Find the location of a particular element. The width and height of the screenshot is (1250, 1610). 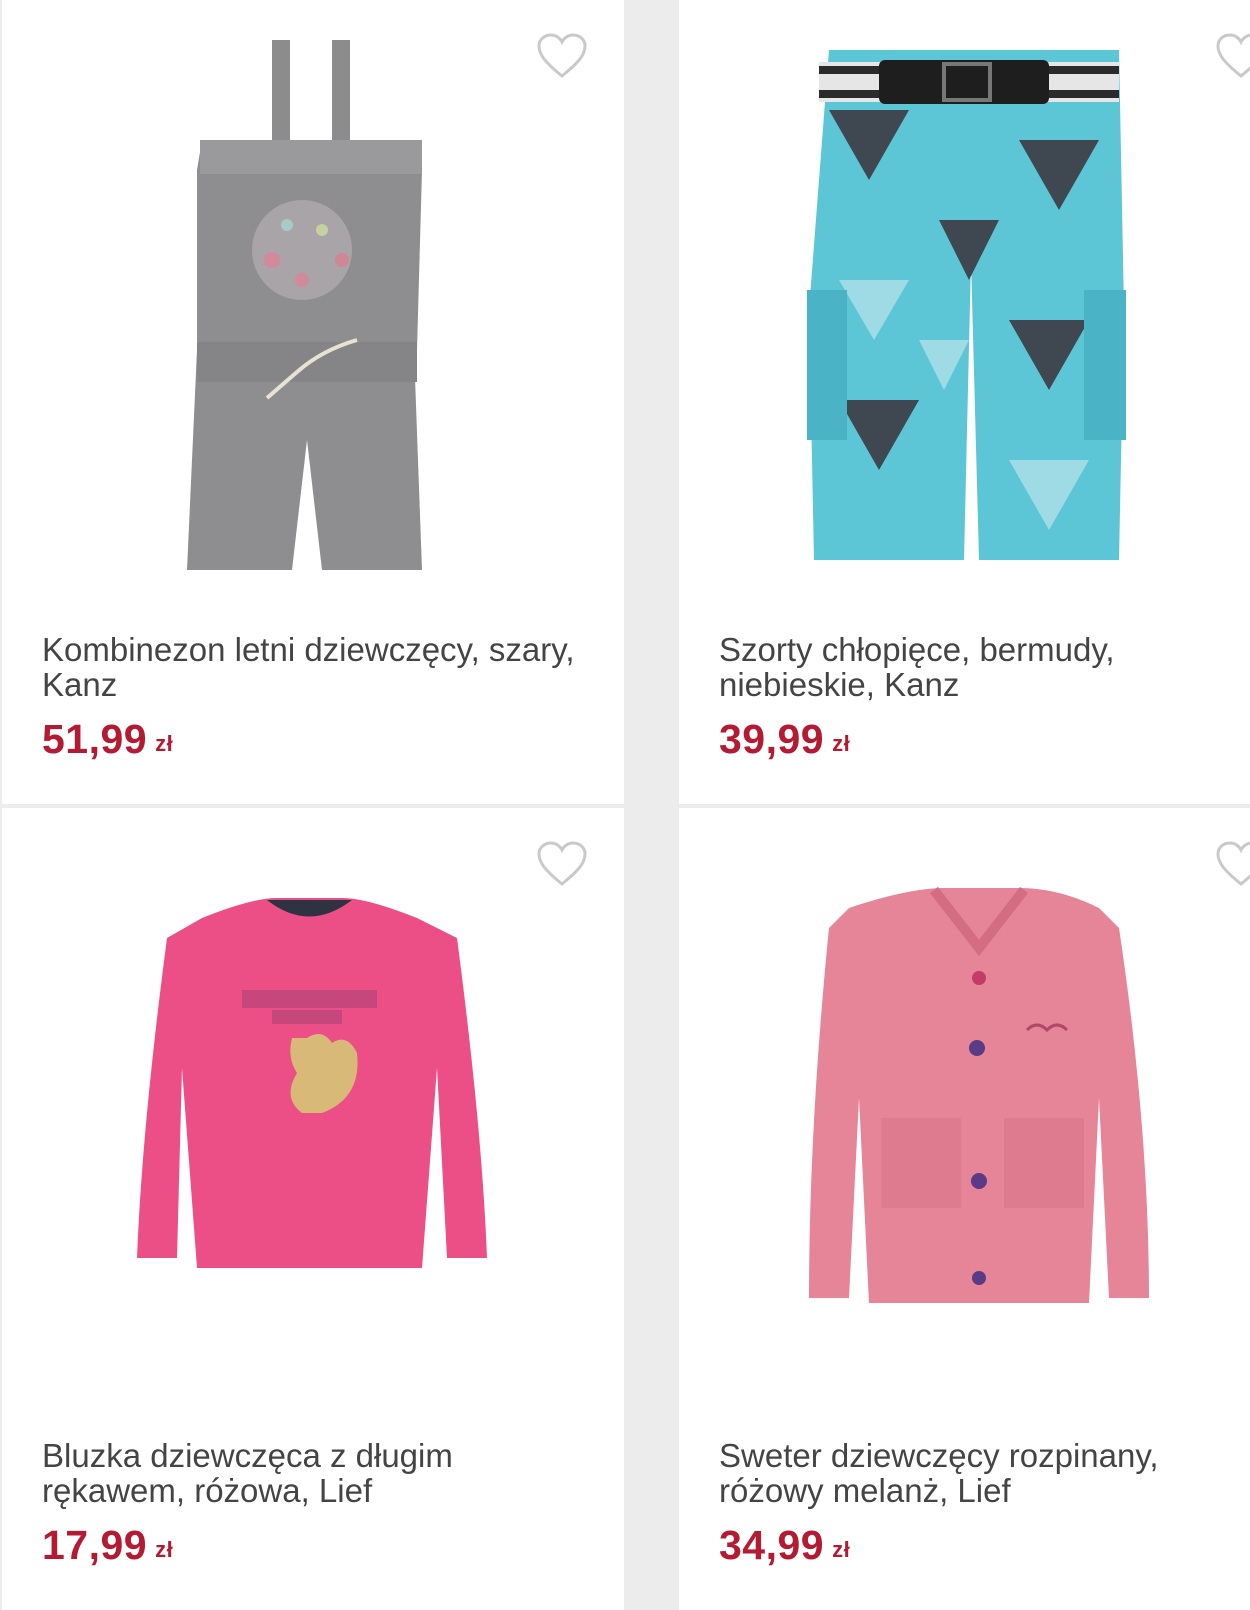

pink-cardigan-image is located at coordinates (979, 1094).